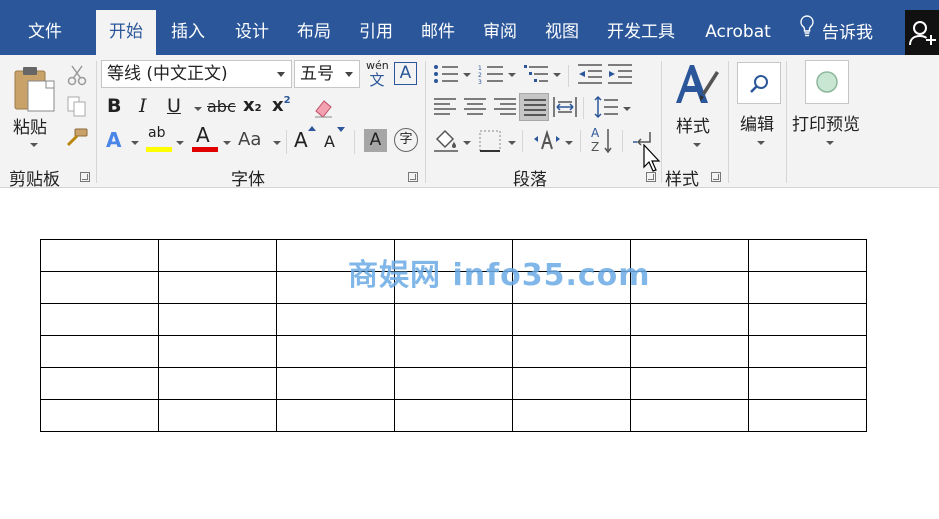 This screenshot has height=519, width=939. Describe the element at coordinates (196, 74) in the screenshot. I see `font-name-combo: 等线 (中文正文)` at that location.